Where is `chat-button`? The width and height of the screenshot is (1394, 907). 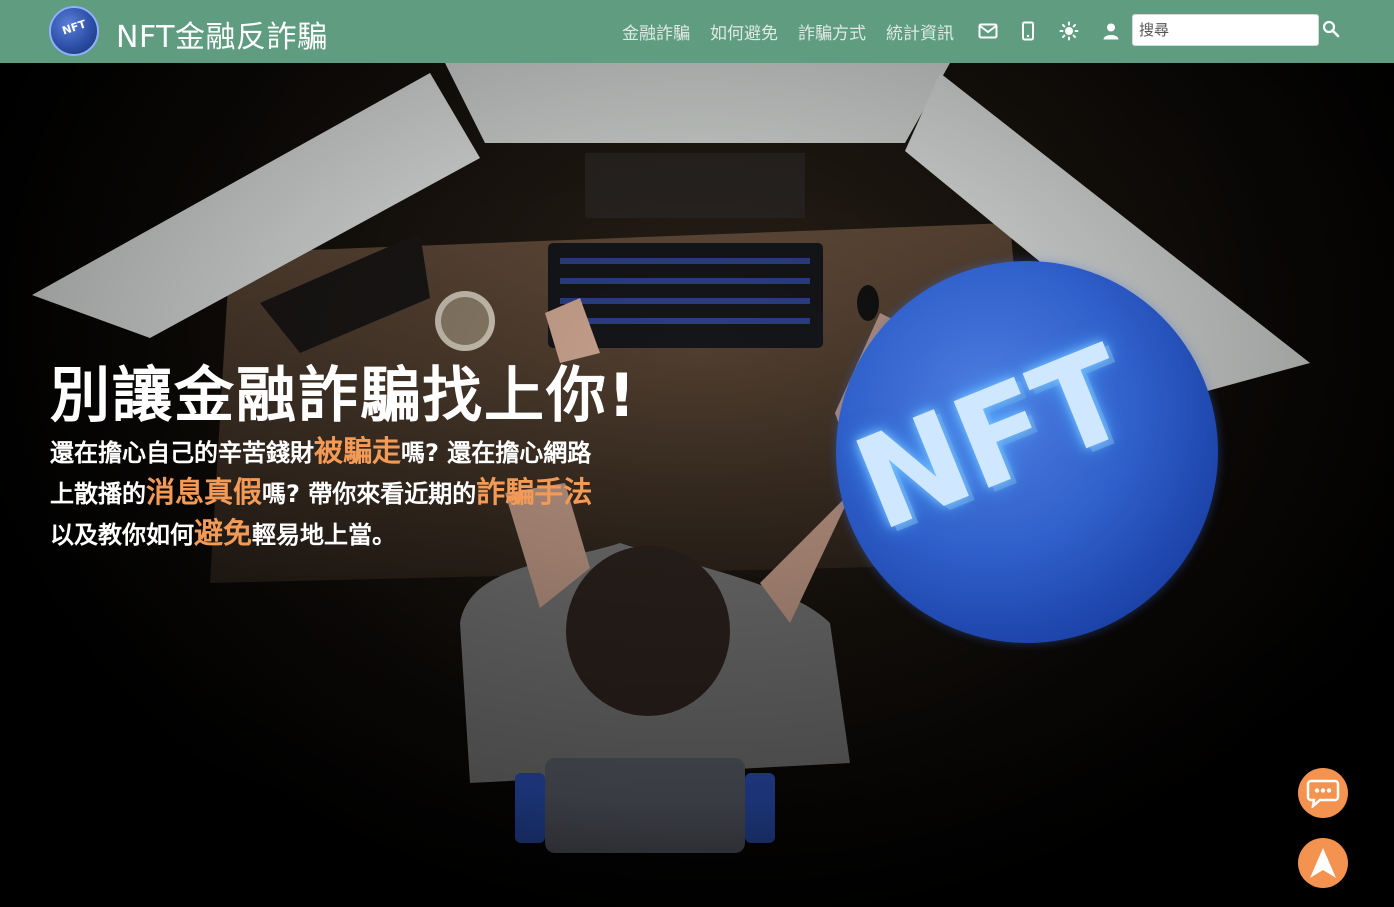 chat-button is located at coordinates (1323, 793).